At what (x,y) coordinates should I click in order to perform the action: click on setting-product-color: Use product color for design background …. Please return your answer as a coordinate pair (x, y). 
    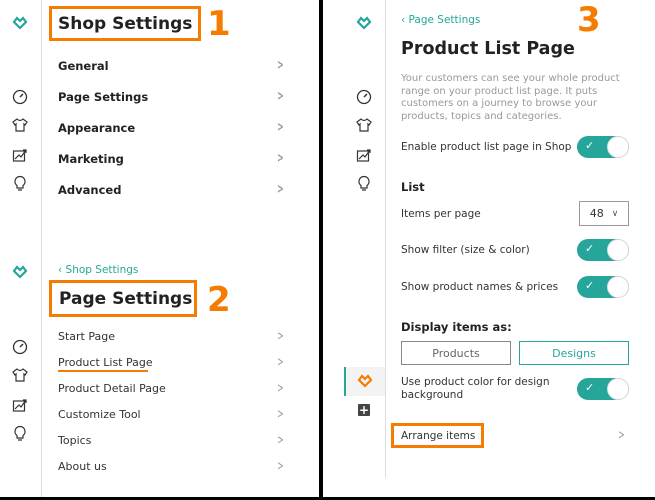
    Looking at the image, I should click on (515, 388).